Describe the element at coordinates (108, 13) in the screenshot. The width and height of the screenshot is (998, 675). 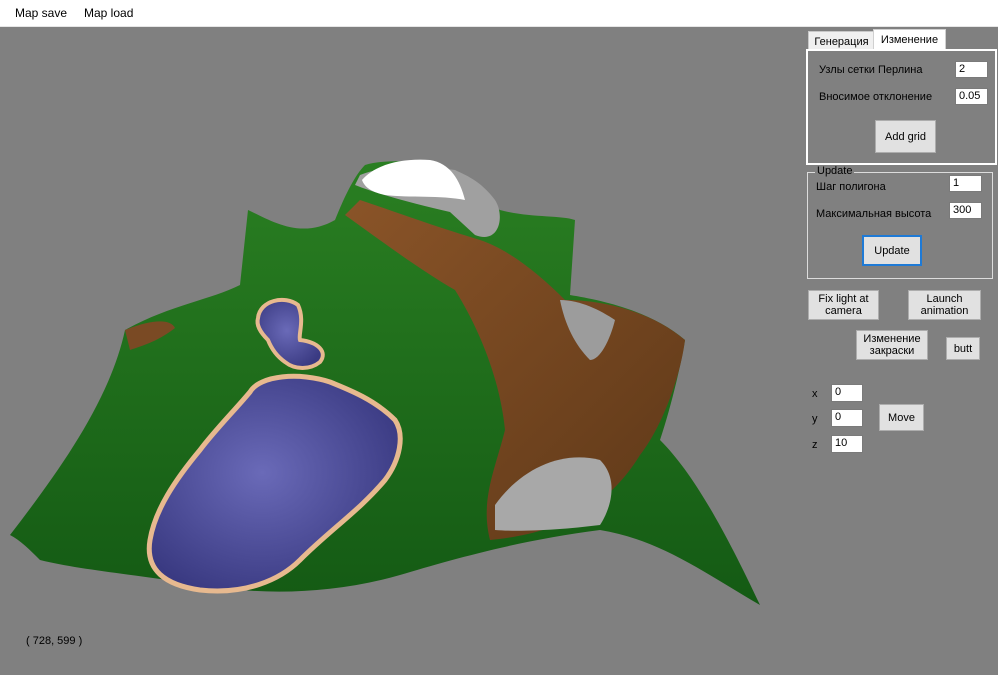
I see `menu-map-load: Map load` at that location.